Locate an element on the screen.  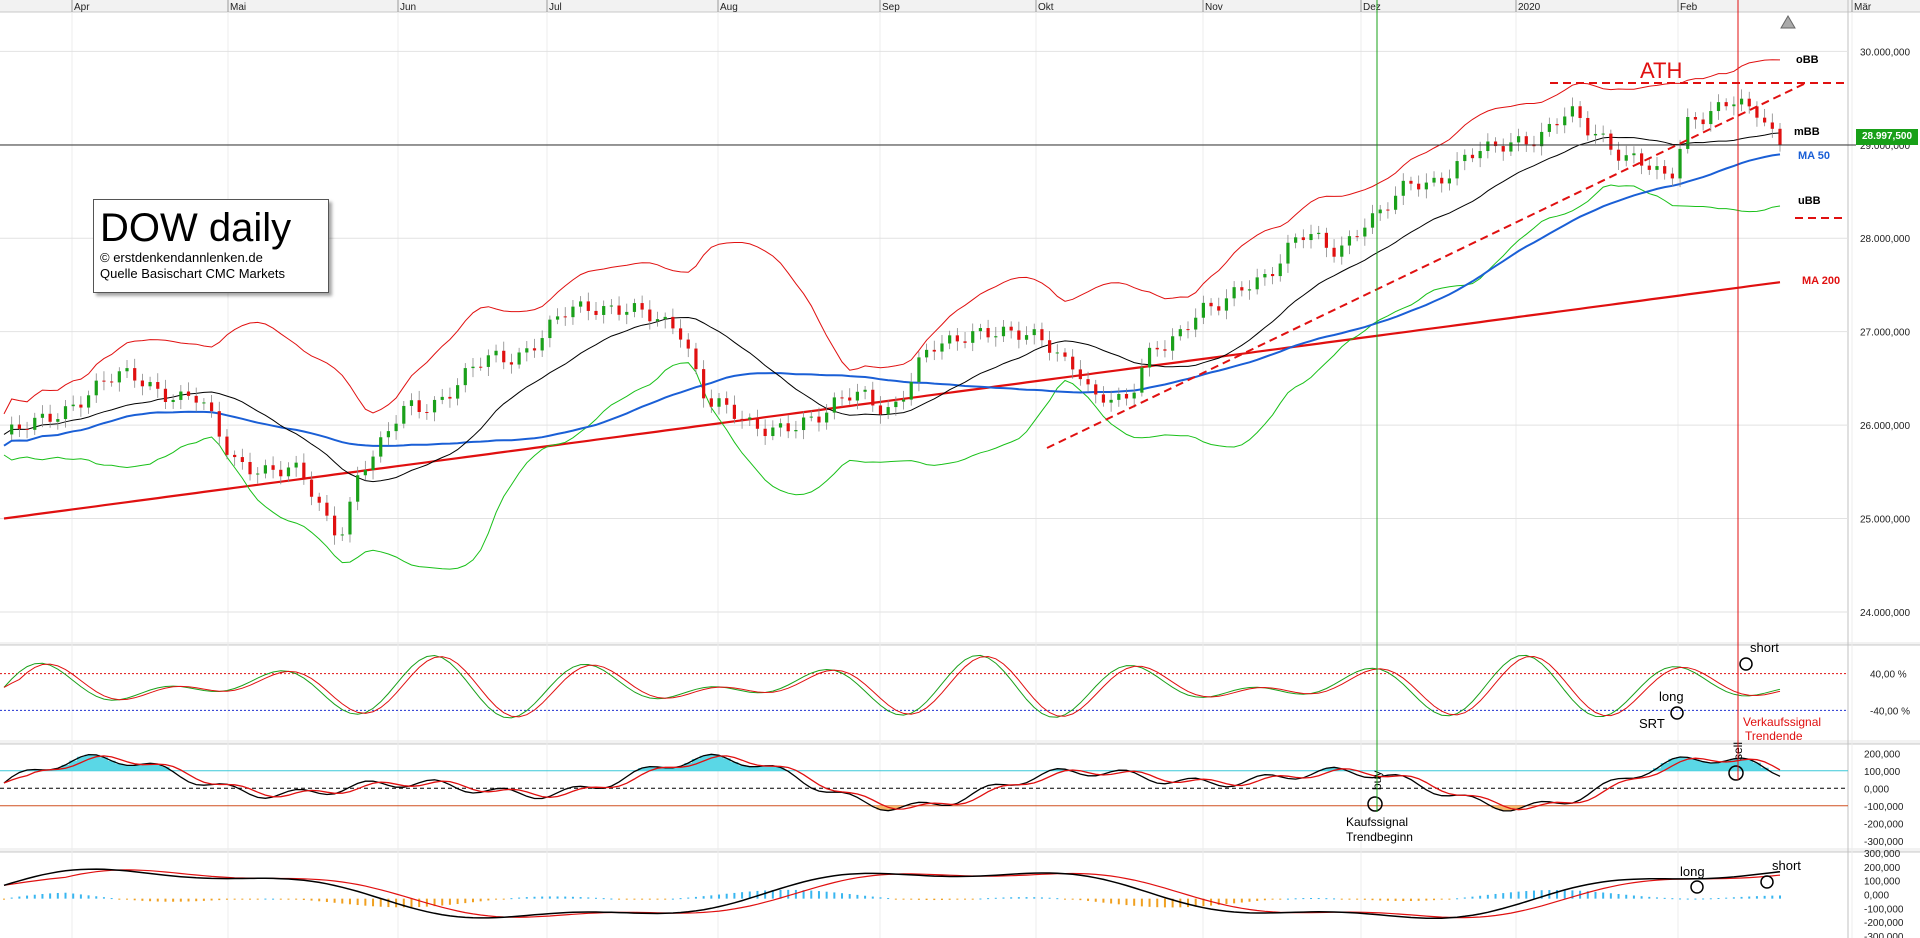
panel-separator is located at coordinates (960, 850).